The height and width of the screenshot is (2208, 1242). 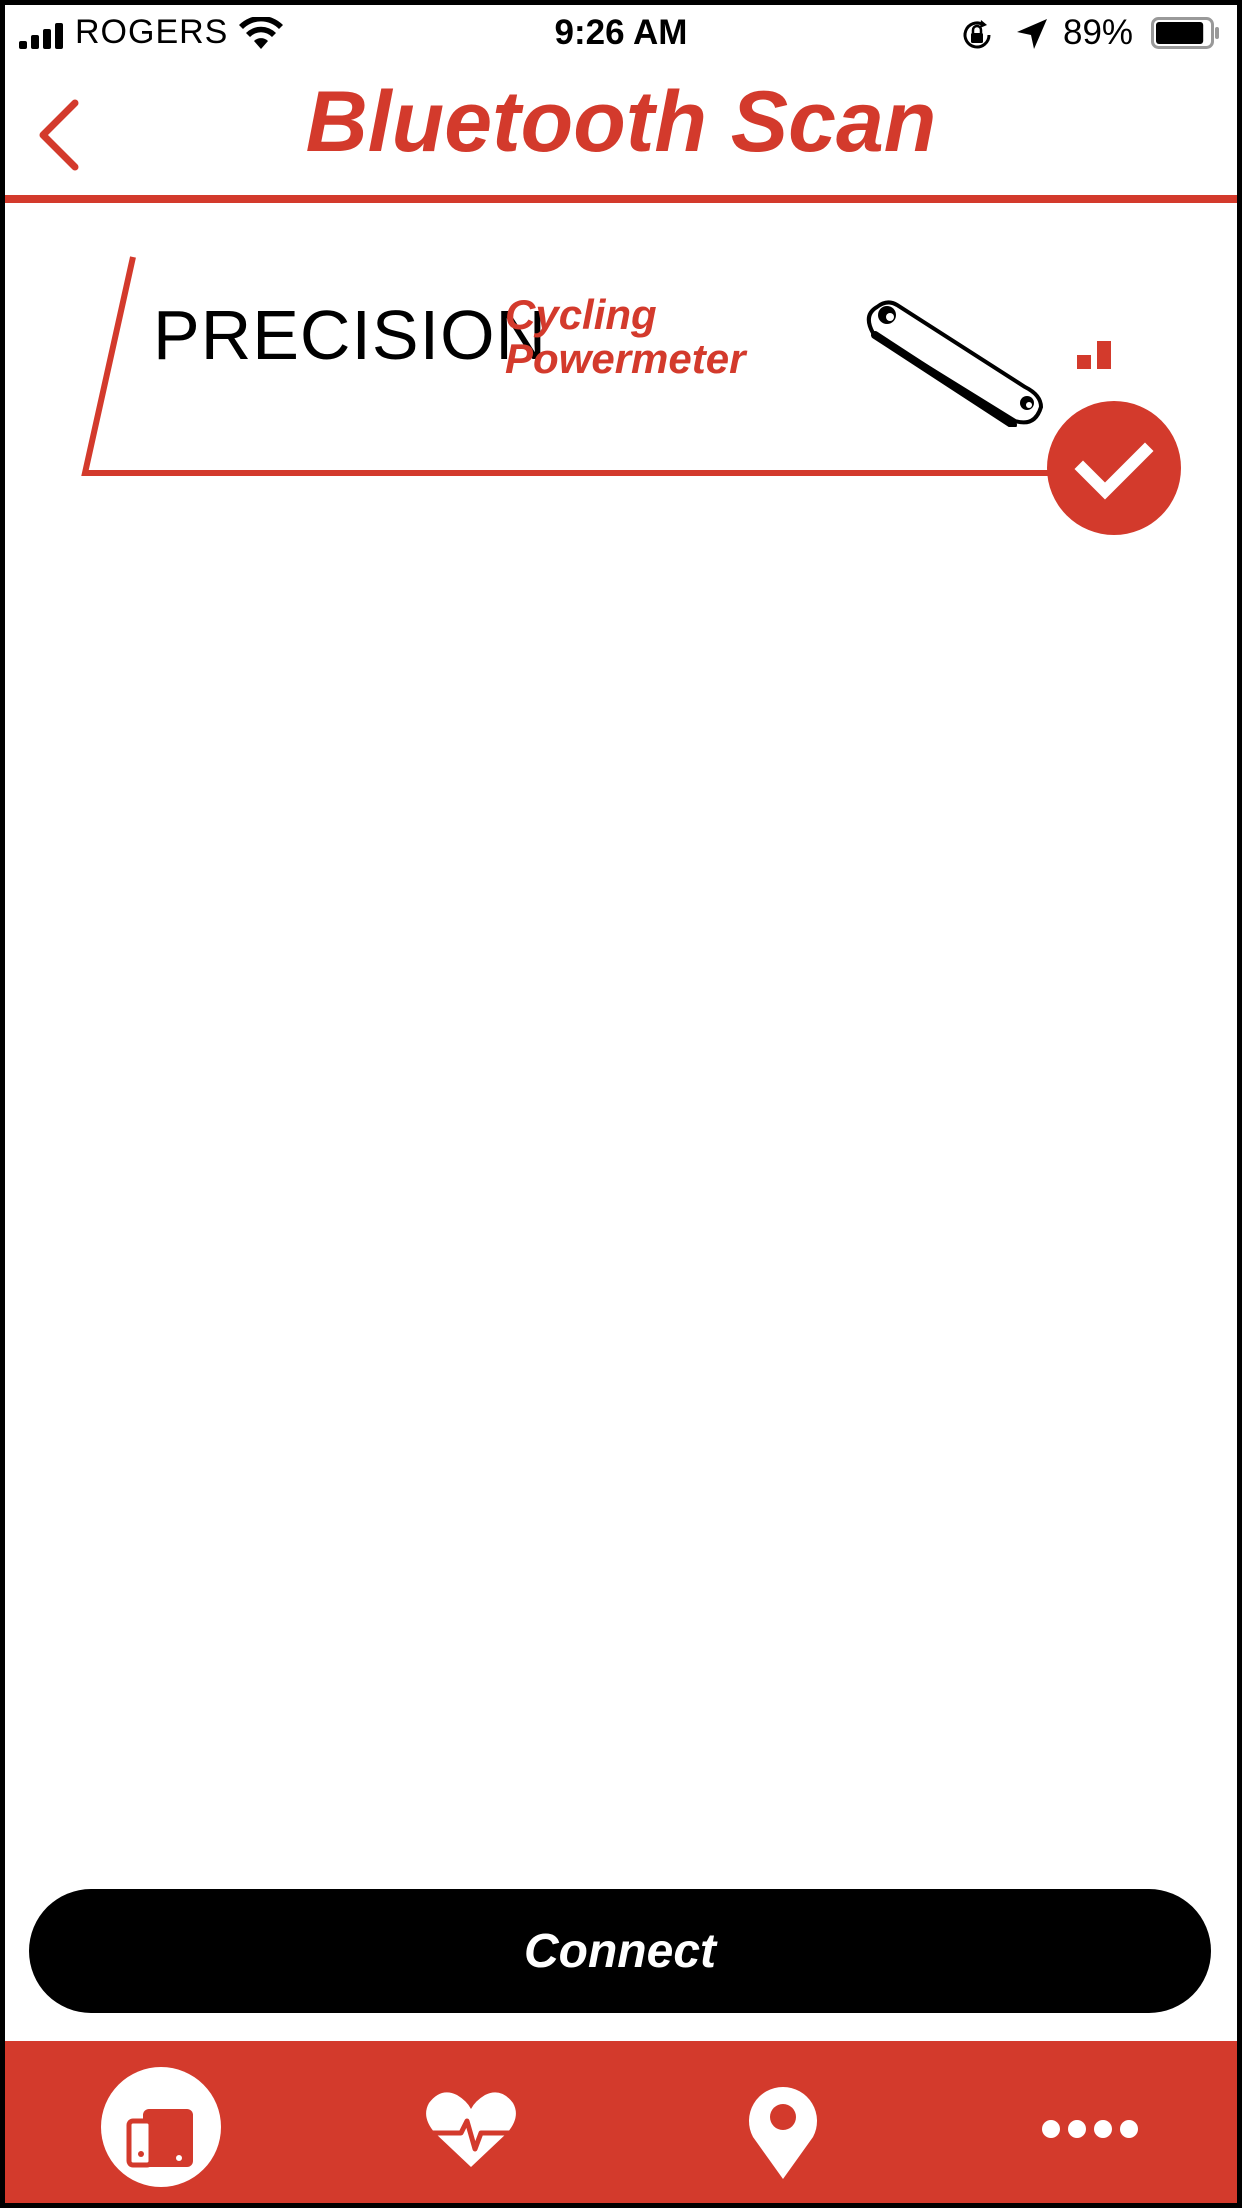 What do you see at coordinates (621, 199) in the screenshot?
I see `header-divider` at bounding box center [621, 199].